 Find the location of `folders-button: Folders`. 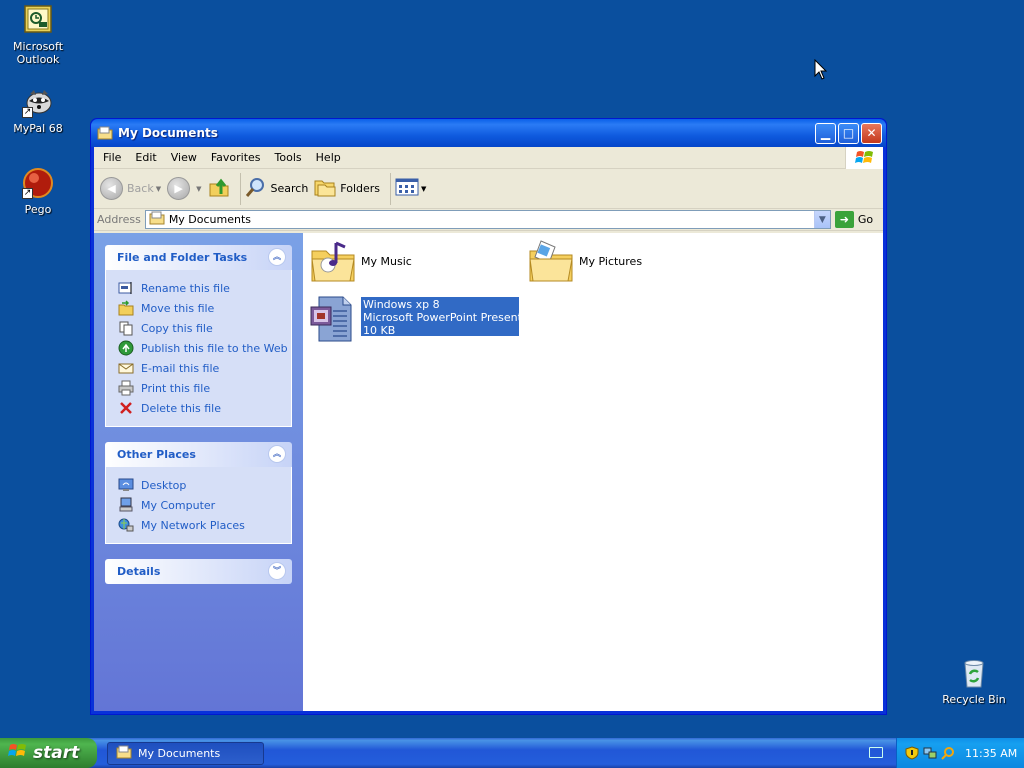

folders-button: Folders is located at coordinates (347, 188).